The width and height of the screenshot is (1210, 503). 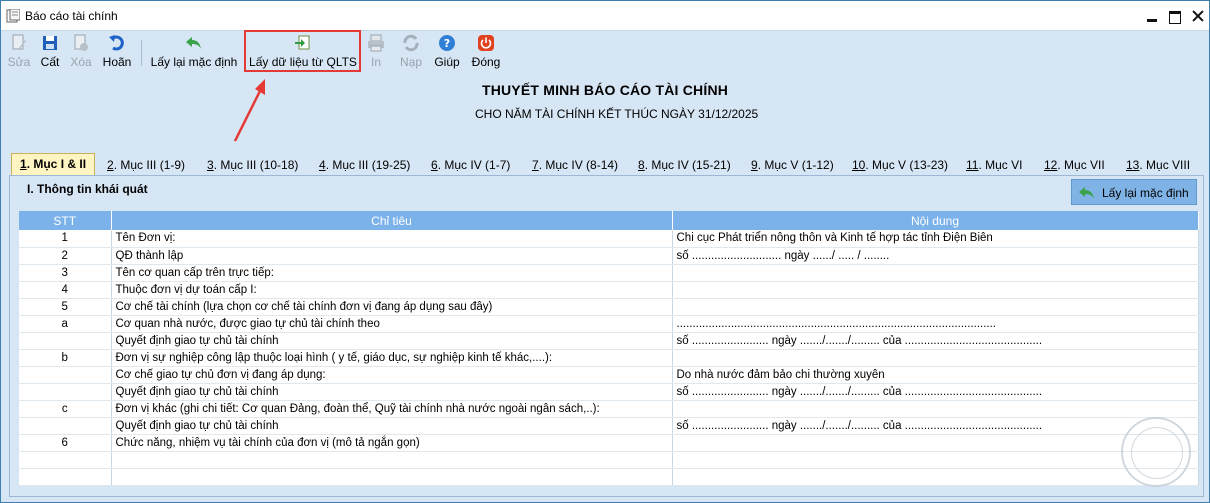 What do you see at coordinates (792, 165) in the screenshot?
I see `tab-muc-5-1-12: 9. Mục V (1-12)` at bounding box center [792, 165].